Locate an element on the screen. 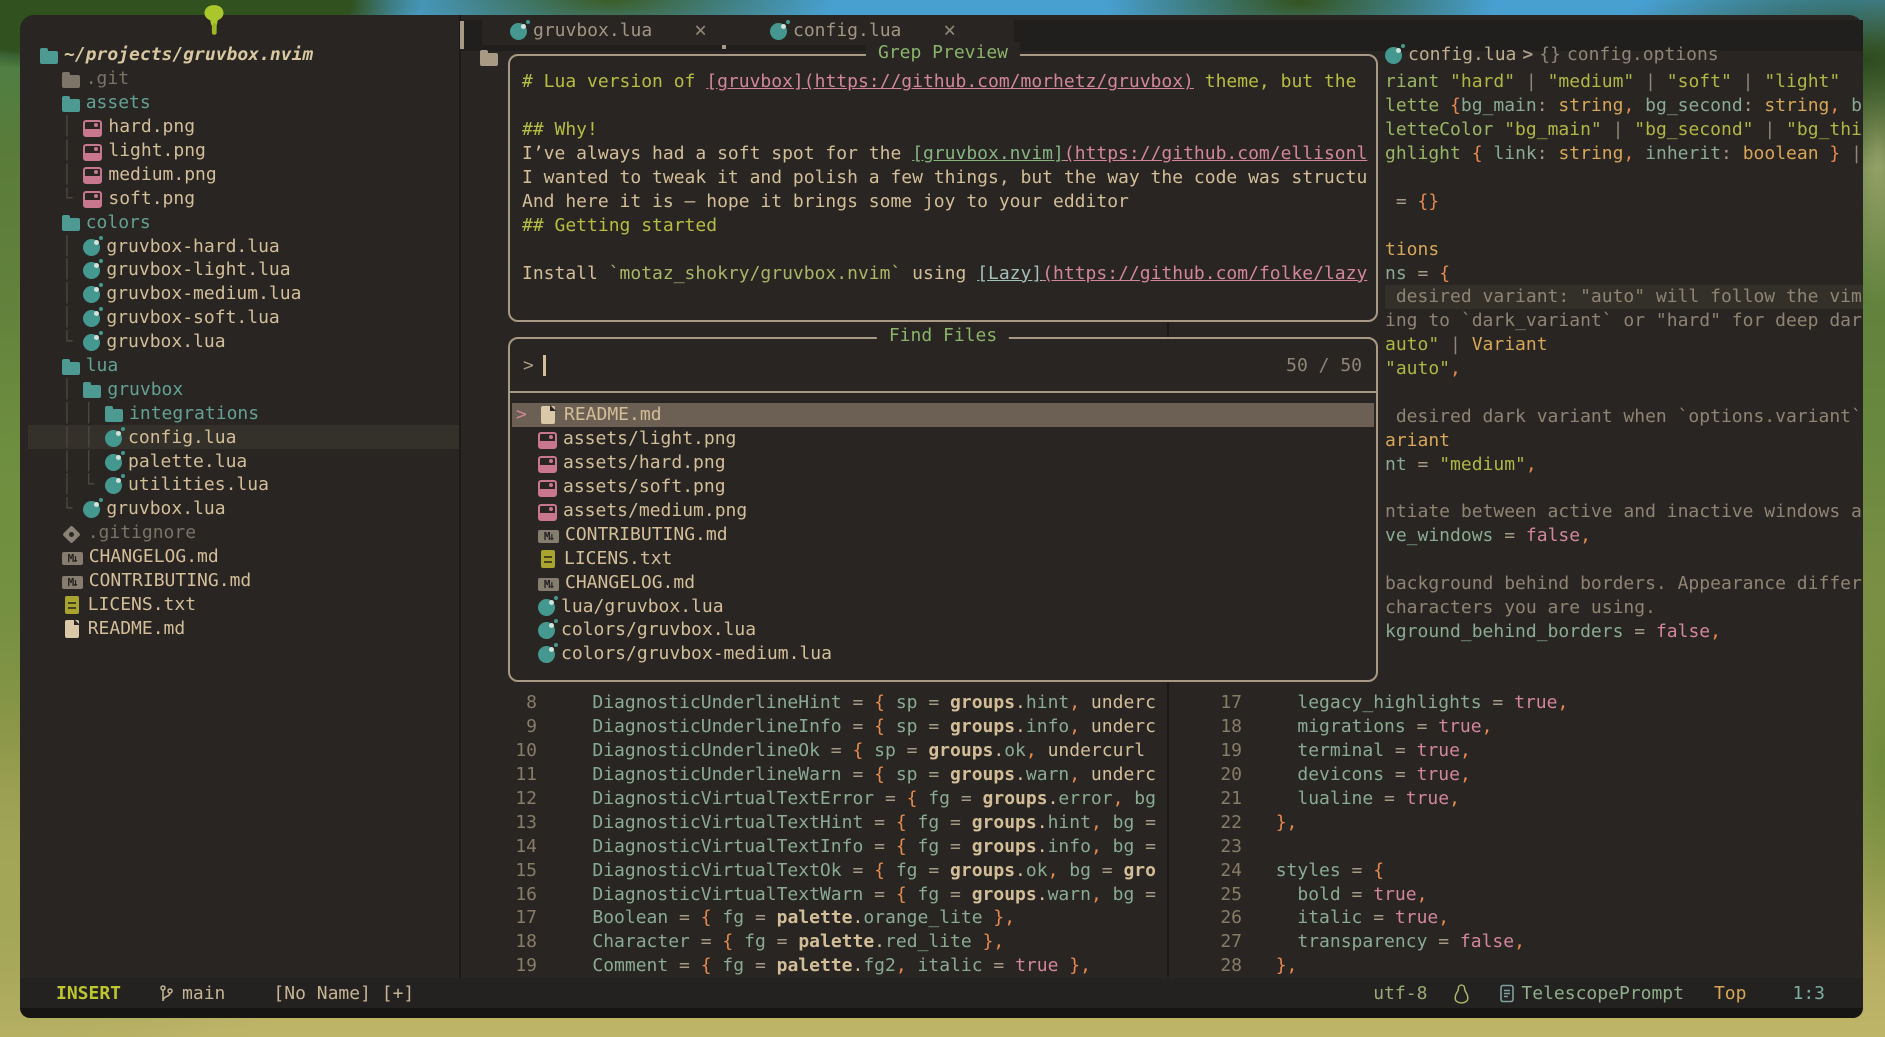 The height and width of the screenshot is (1037, 1885). tree-row: │ light.png is located at coordinates (244, 151).